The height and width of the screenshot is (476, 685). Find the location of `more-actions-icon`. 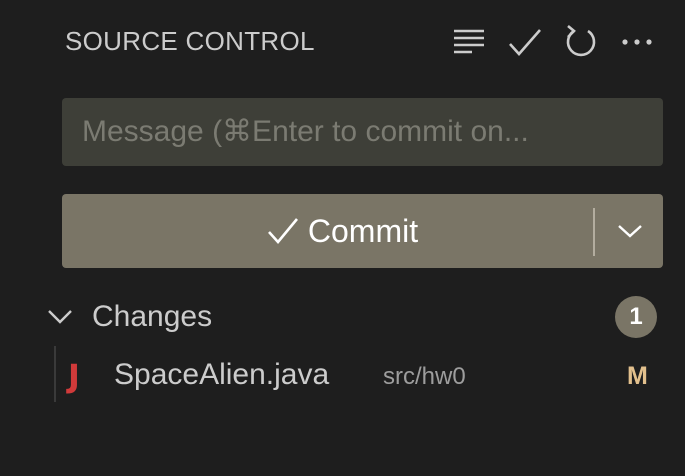

more-actions-icon is located at coordinates (637, 42).